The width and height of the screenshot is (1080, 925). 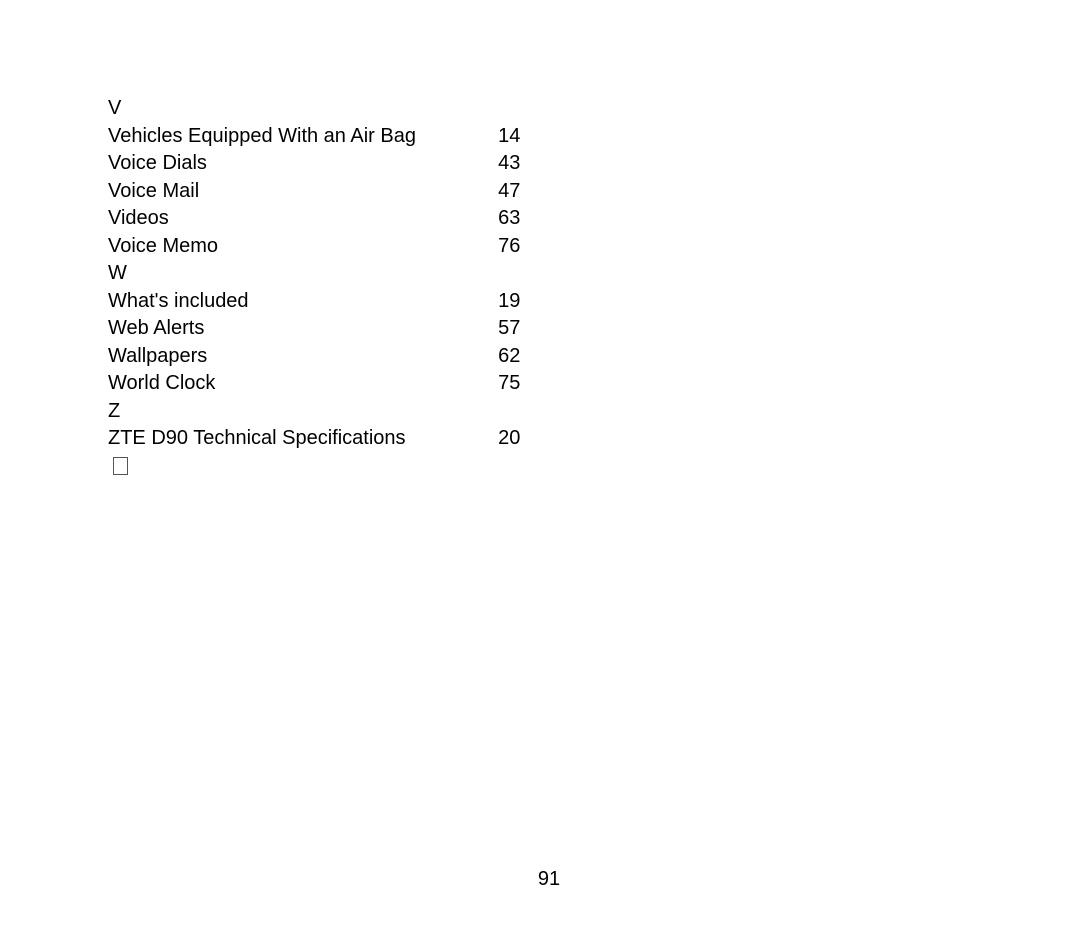 I want to click on entry-page: 43, so click(x=509, y=163).